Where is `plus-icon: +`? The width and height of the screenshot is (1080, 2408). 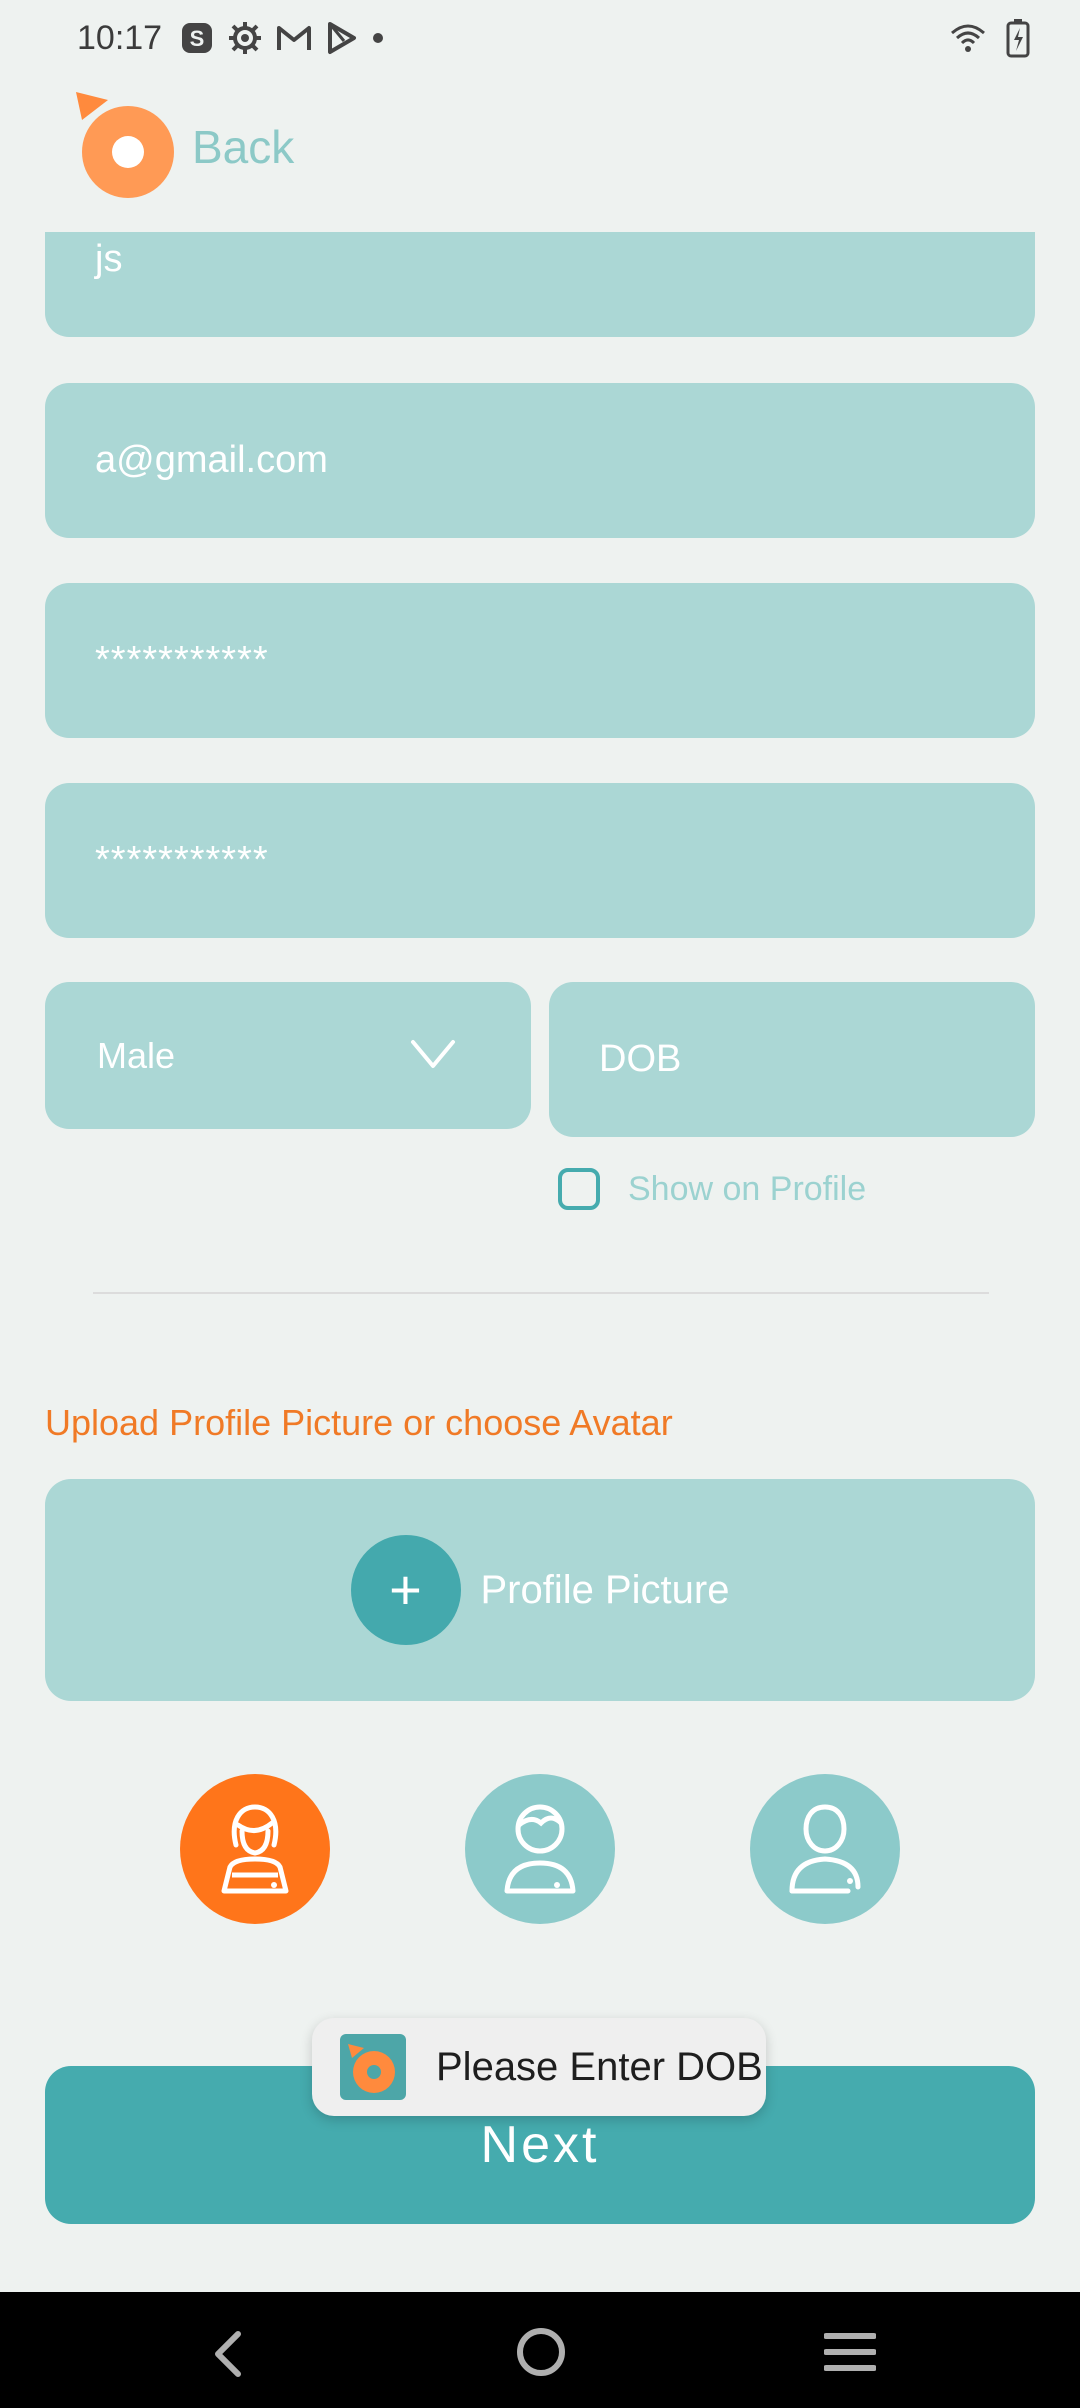 plus-icon: + is located at coordinates (405, 1590).